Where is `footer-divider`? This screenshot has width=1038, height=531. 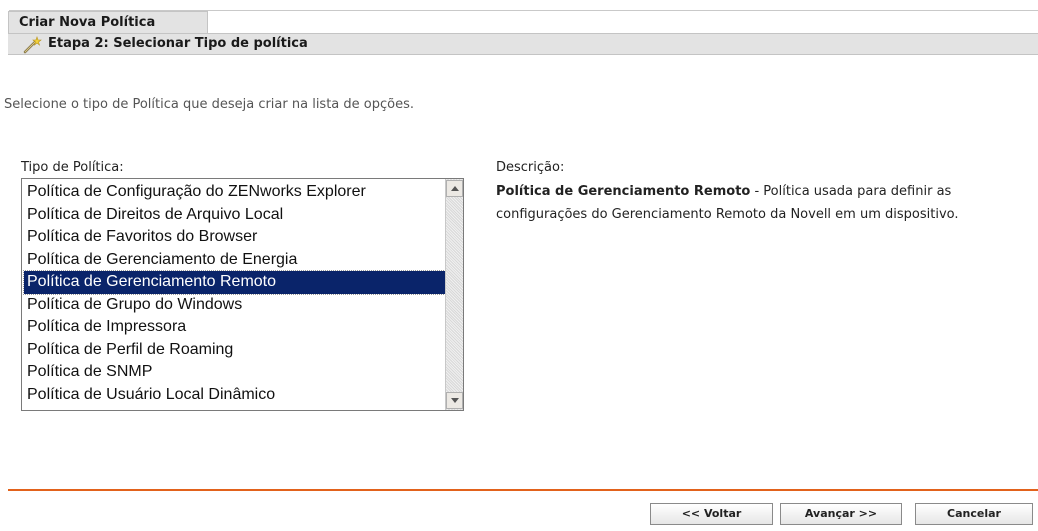 footer-divider is located at coordinates (523, 490).